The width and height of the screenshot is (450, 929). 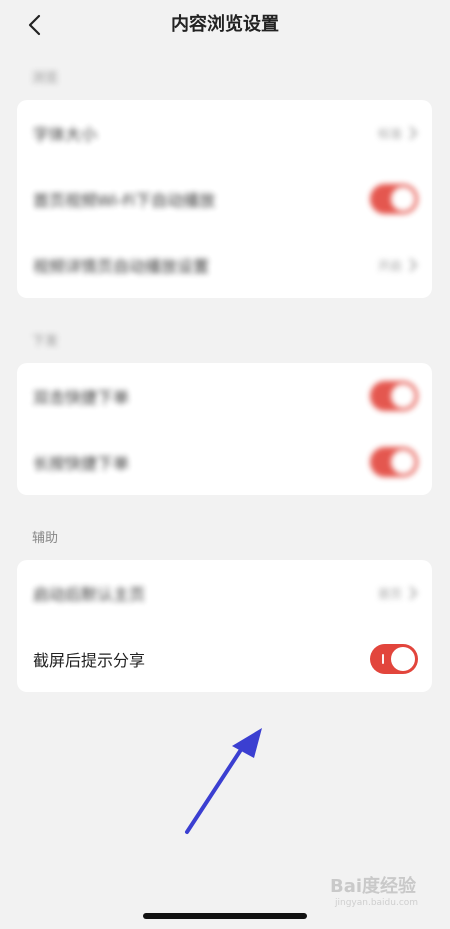 I want to click on watermark-url: jingyan.baidu.com, so click(x=377, y=903).